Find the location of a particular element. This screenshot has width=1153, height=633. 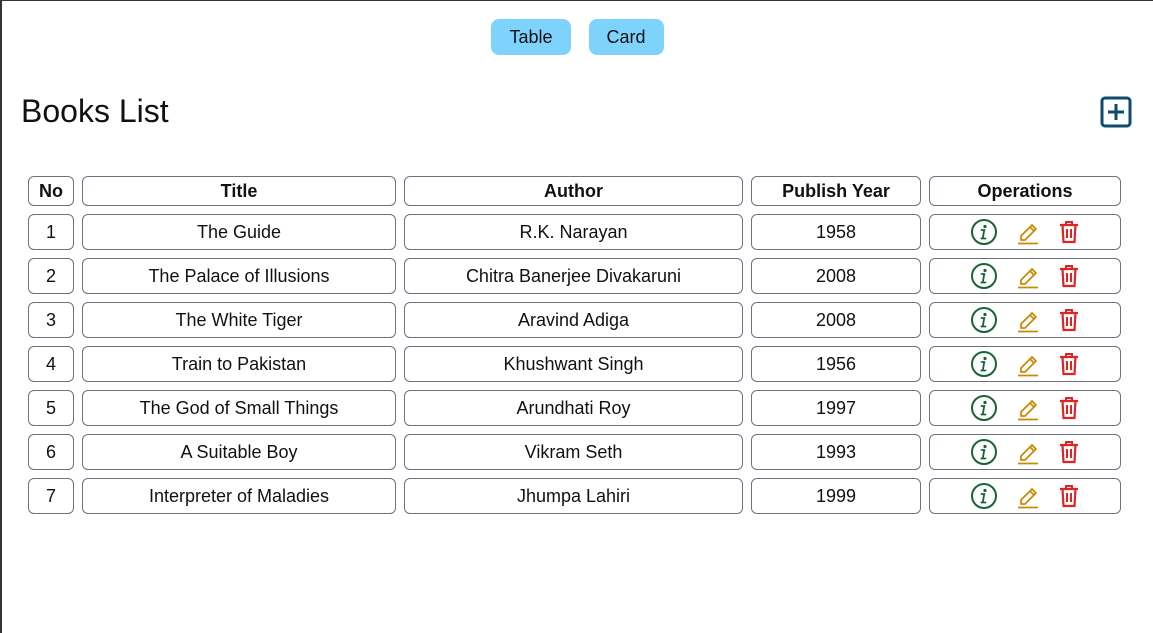

cell-title: The Guide is located at coordinates (239, 232).